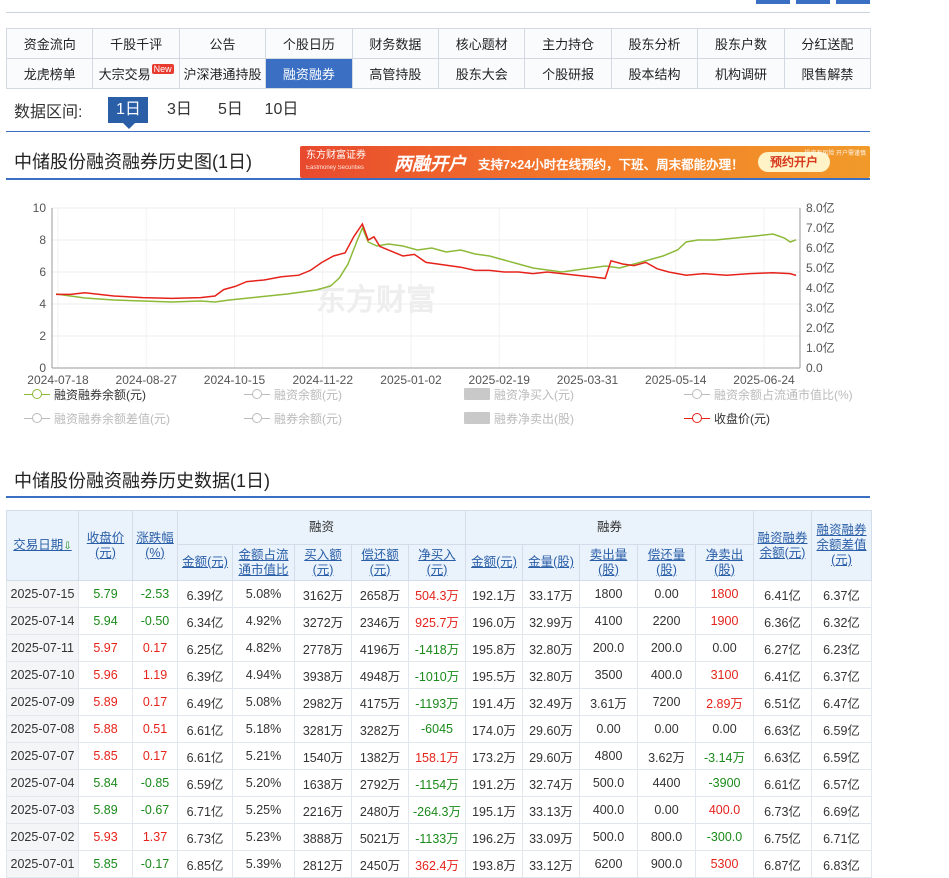 The height and width of the screenshot is (878, 949). I want to click on nav-item: 大宗交易 New, so click(136, 74).